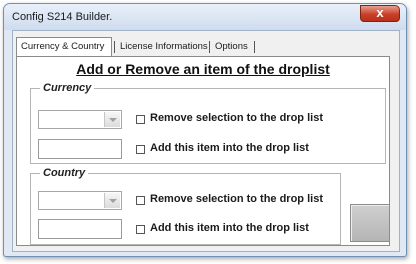 This screenshot has height=264, width=416. Describe the element at coordinates (140, 149) in the screenshot. I see `add-currency-checkbox` at that location.